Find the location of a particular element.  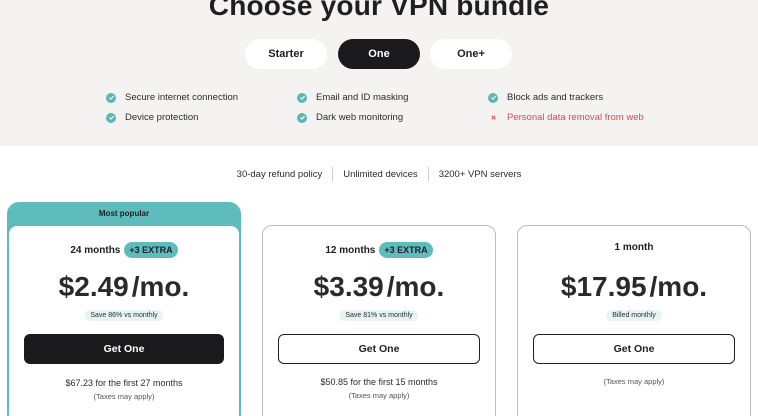

perk-devices: Unlimited devices is located at coordinates (380, 174).